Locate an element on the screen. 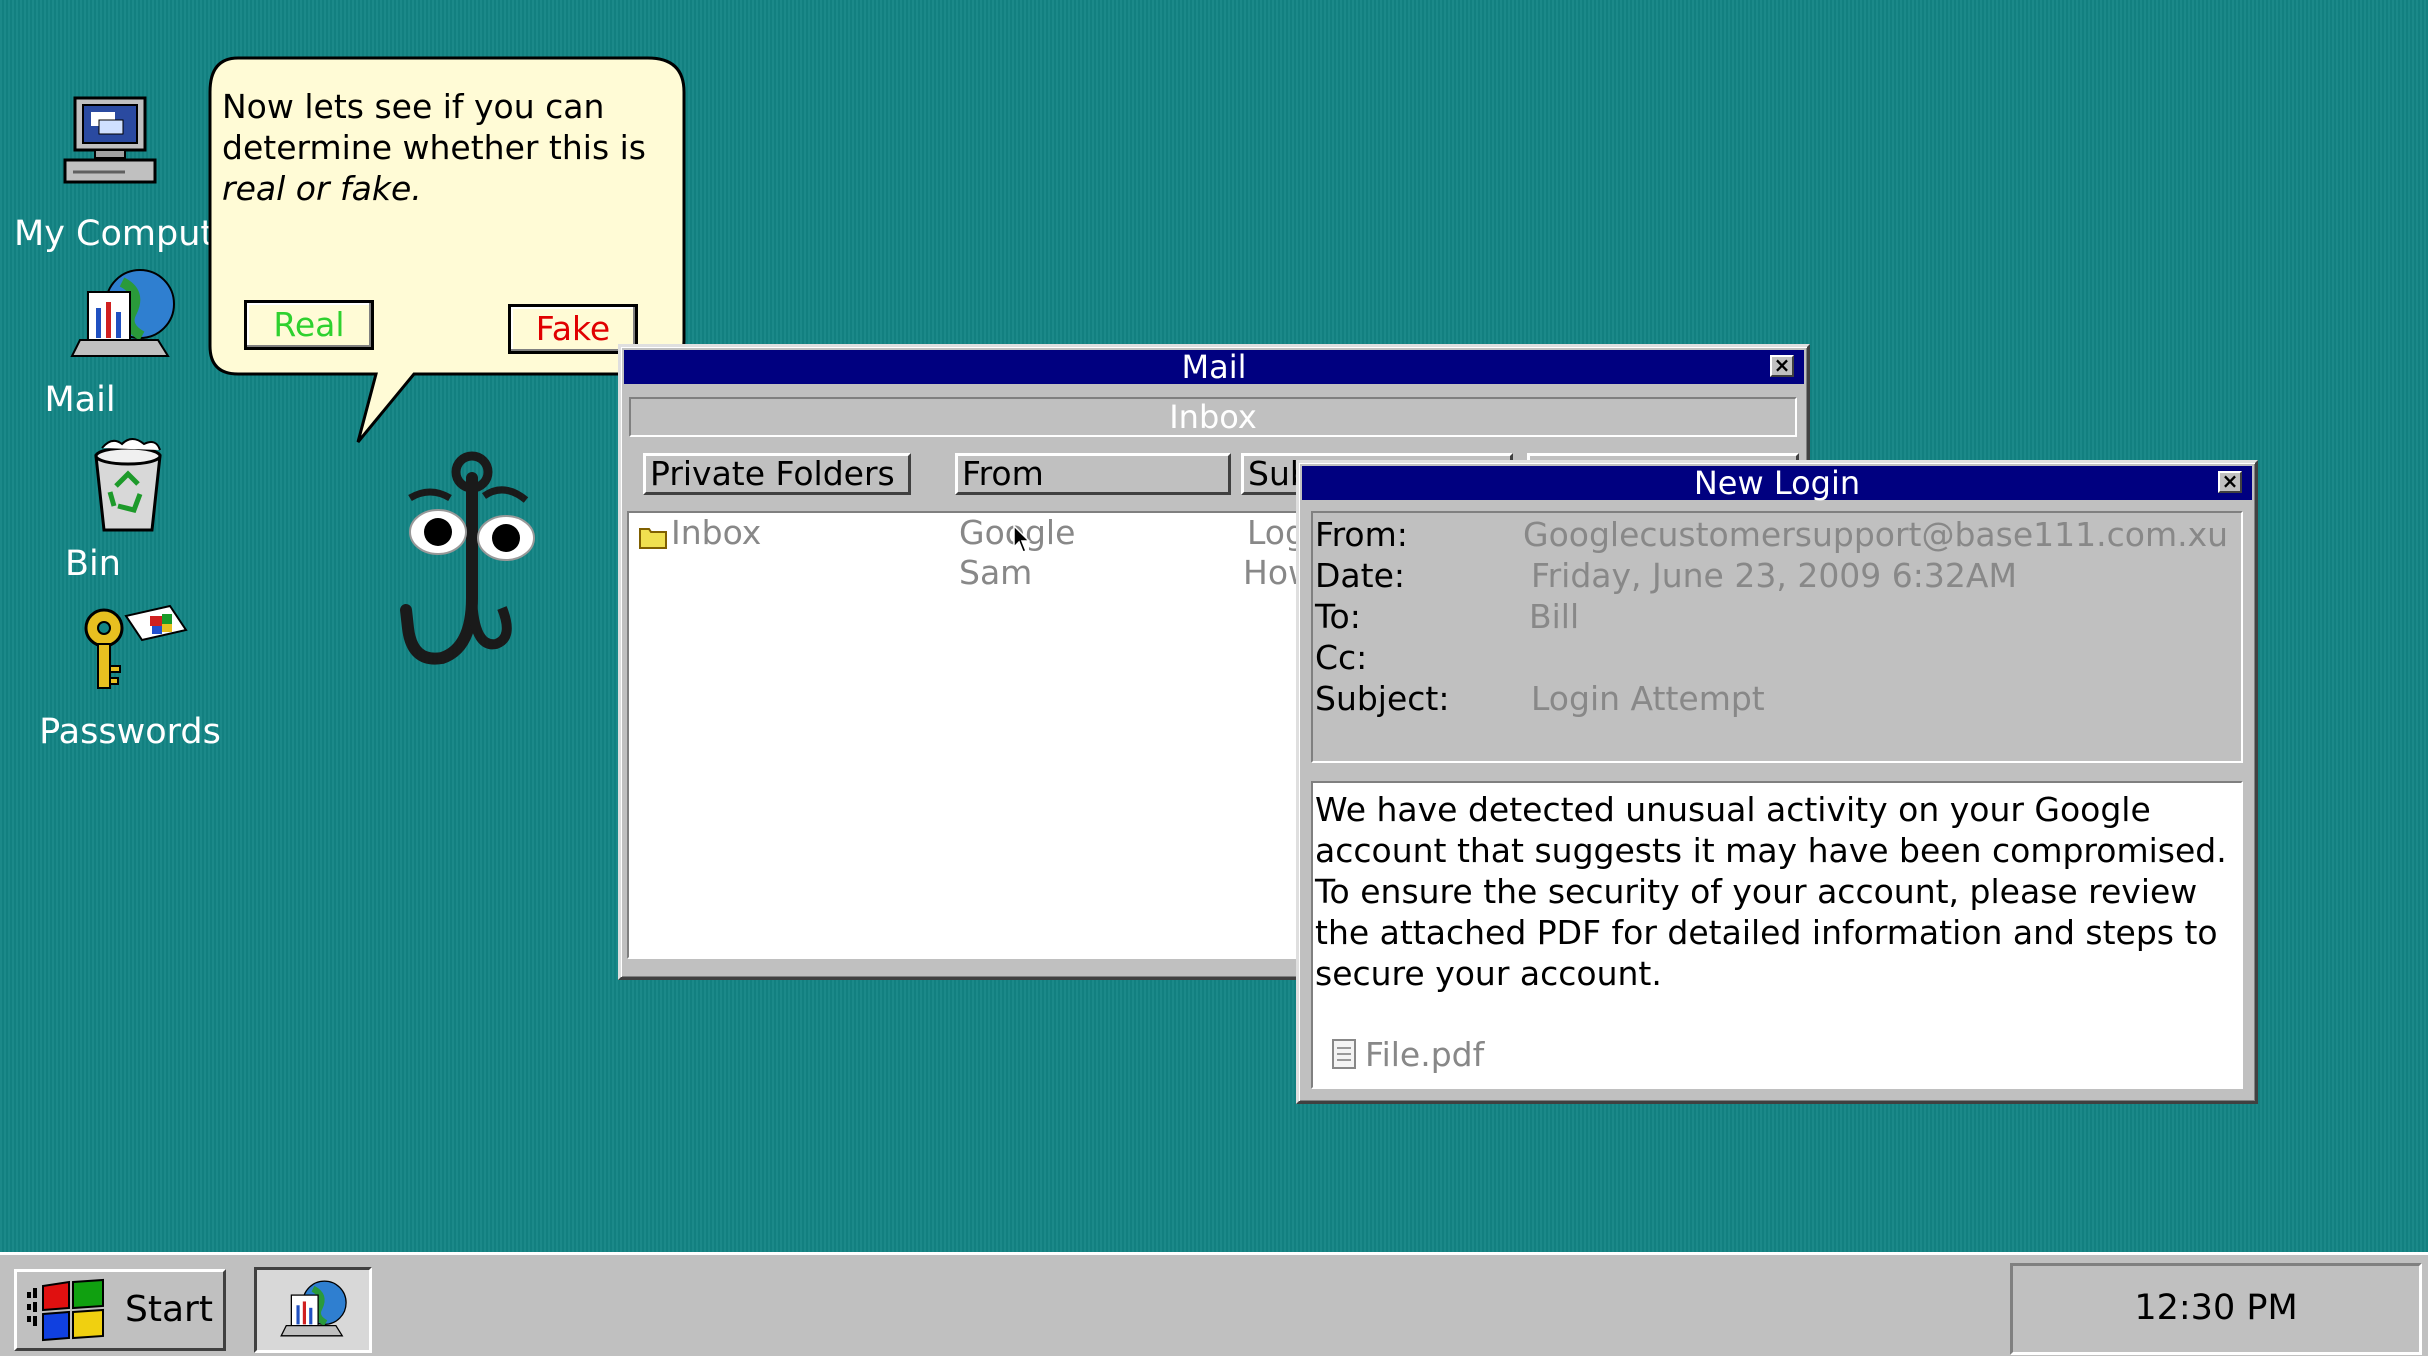  desktop-icon-my-computer: My Comput is located at coordinates (112, 172).